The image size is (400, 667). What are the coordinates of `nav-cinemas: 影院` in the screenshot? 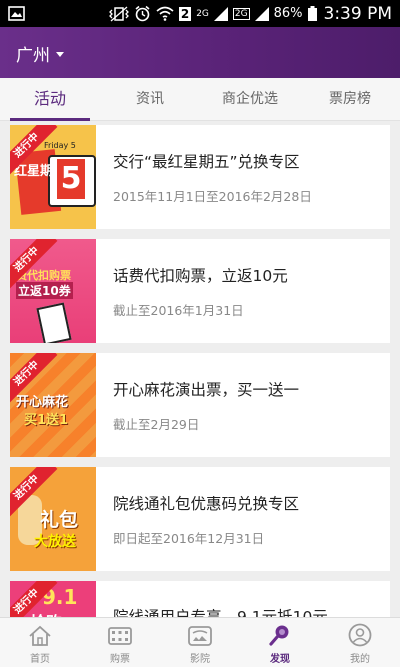 It's located at (200, 642).